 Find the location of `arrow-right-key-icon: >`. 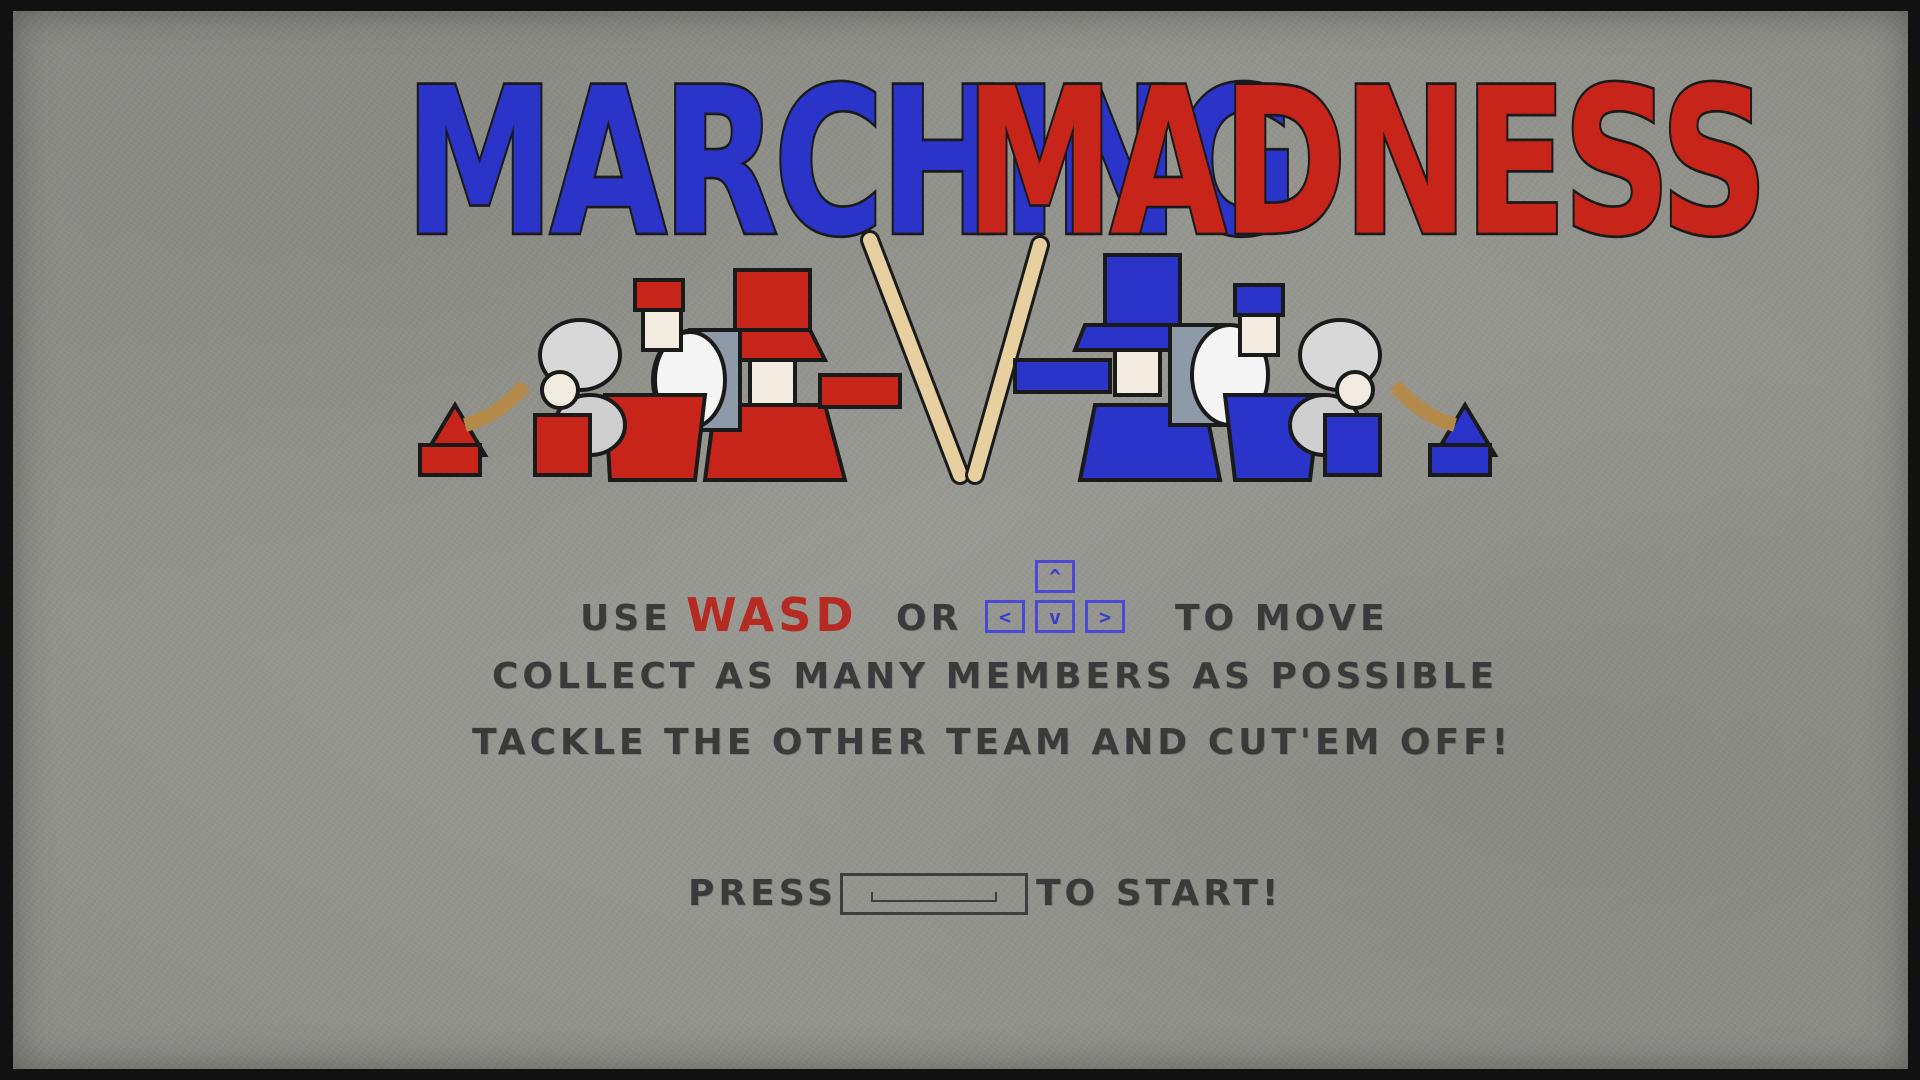

arrow-right-key-icon: > is located at coordinates (1105, 616).